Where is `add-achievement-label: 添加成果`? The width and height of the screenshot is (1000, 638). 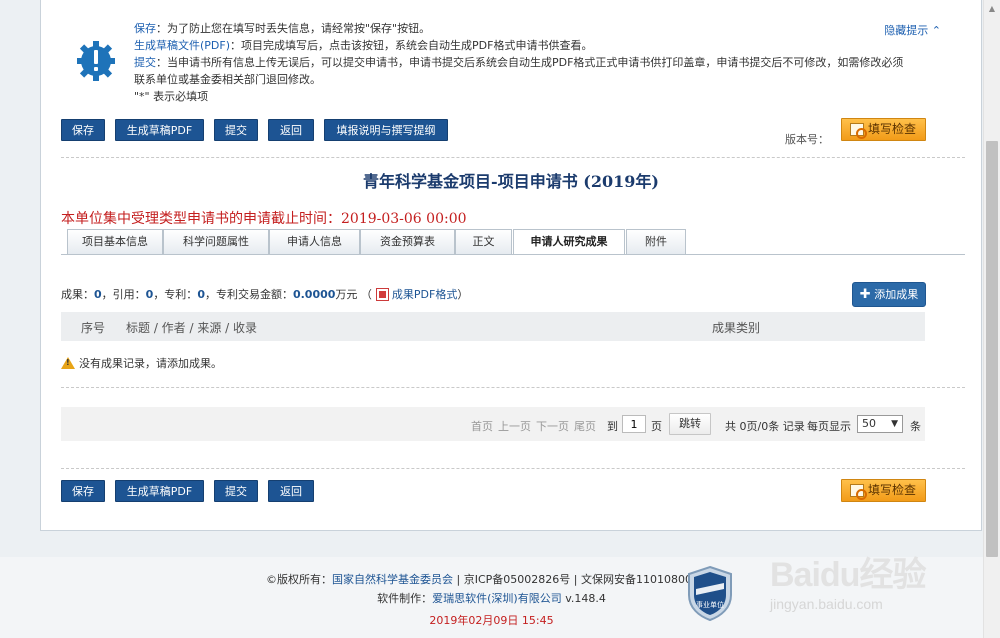
add-achievement-label: 添加成果 is located at coordinates (896, 294).